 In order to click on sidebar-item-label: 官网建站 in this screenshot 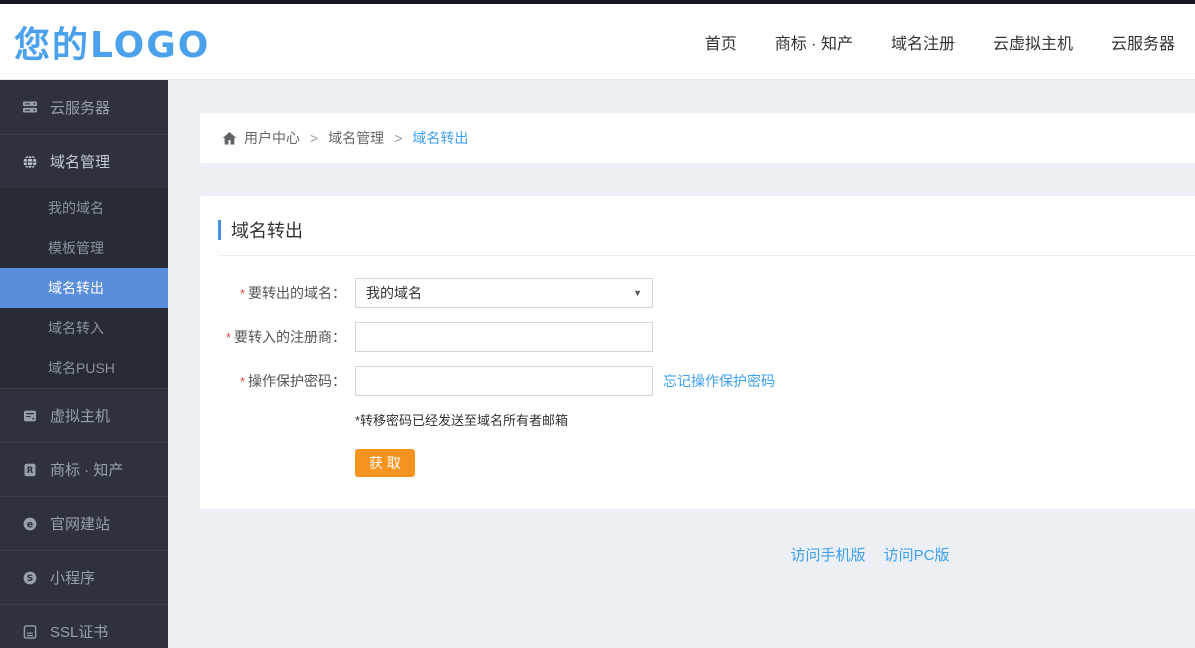, I will do `click(80, 524)`.